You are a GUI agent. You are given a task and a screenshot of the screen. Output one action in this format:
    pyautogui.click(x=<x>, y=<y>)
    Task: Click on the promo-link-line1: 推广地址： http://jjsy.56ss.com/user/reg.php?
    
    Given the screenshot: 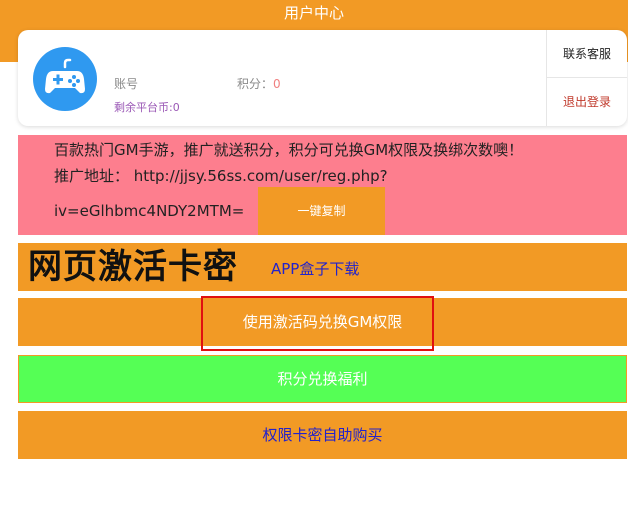 What is the action you would take?
    pyautogui.click(x=221, y=176)
    